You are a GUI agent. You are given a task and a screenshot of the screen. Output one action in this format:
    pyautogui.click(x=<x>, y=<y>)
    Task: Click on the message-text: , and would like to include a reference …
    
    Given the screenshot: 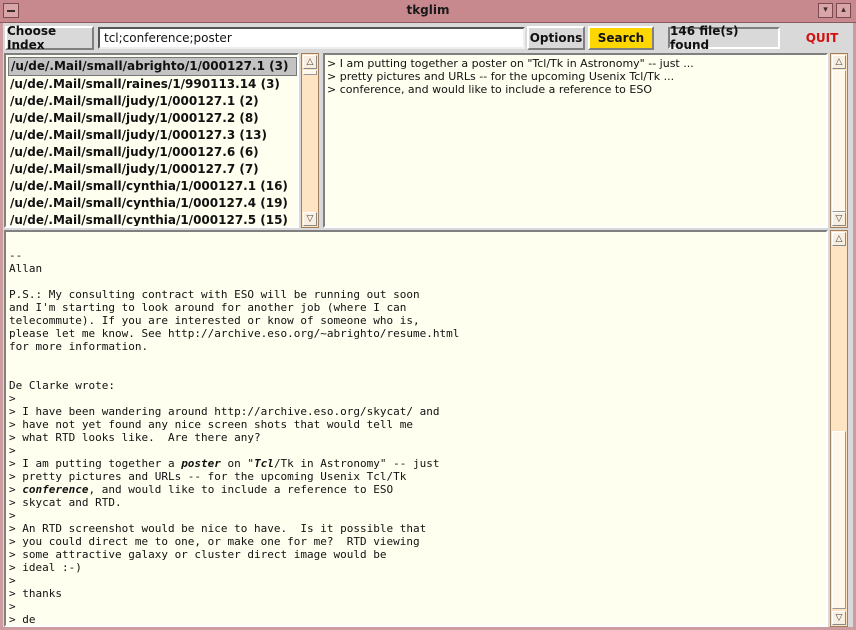 What is the action you would take?
    pyautogui.click(x=241, y=489)
    